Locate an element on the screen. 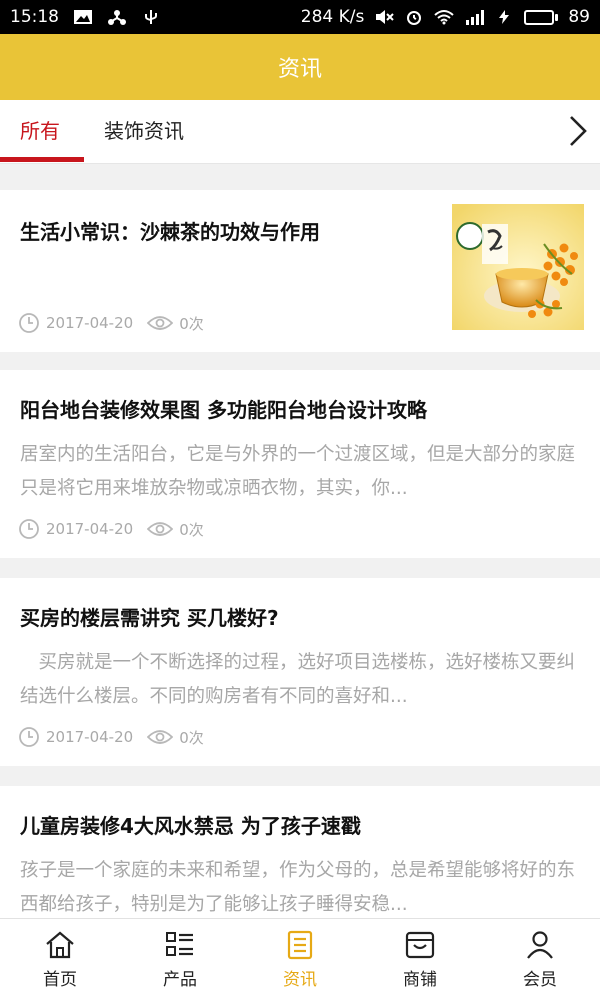  alarm-icon is located at coordinates (414, 18).